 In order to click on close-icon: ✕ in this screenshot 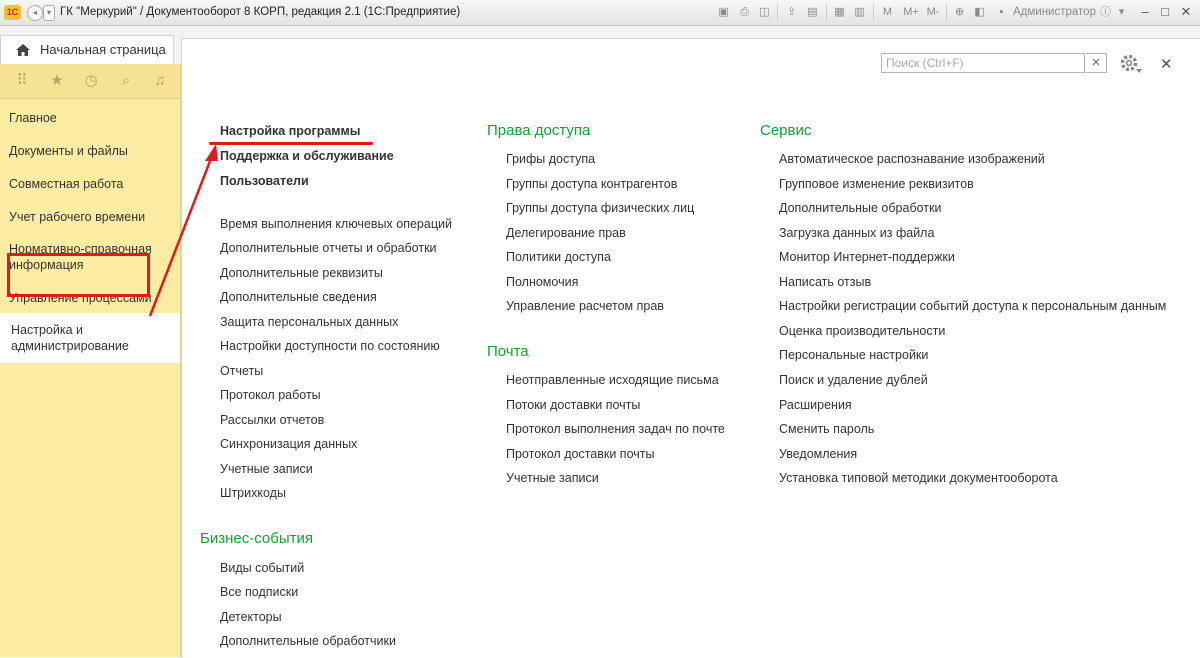, I will do `click(1166, 64)`.